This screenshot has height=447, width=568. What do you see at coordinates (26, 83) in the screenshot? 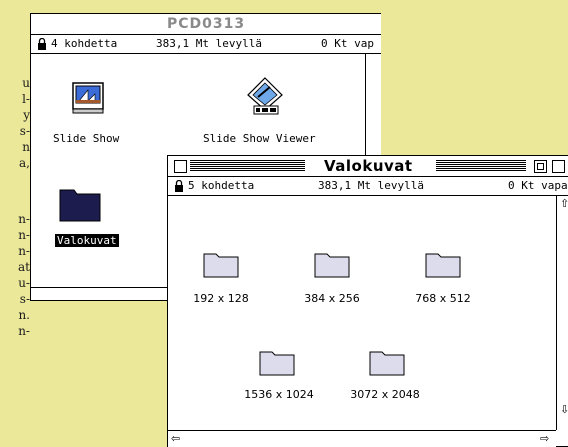
I see `background-text-line: u` at bounding box center [26, 83].